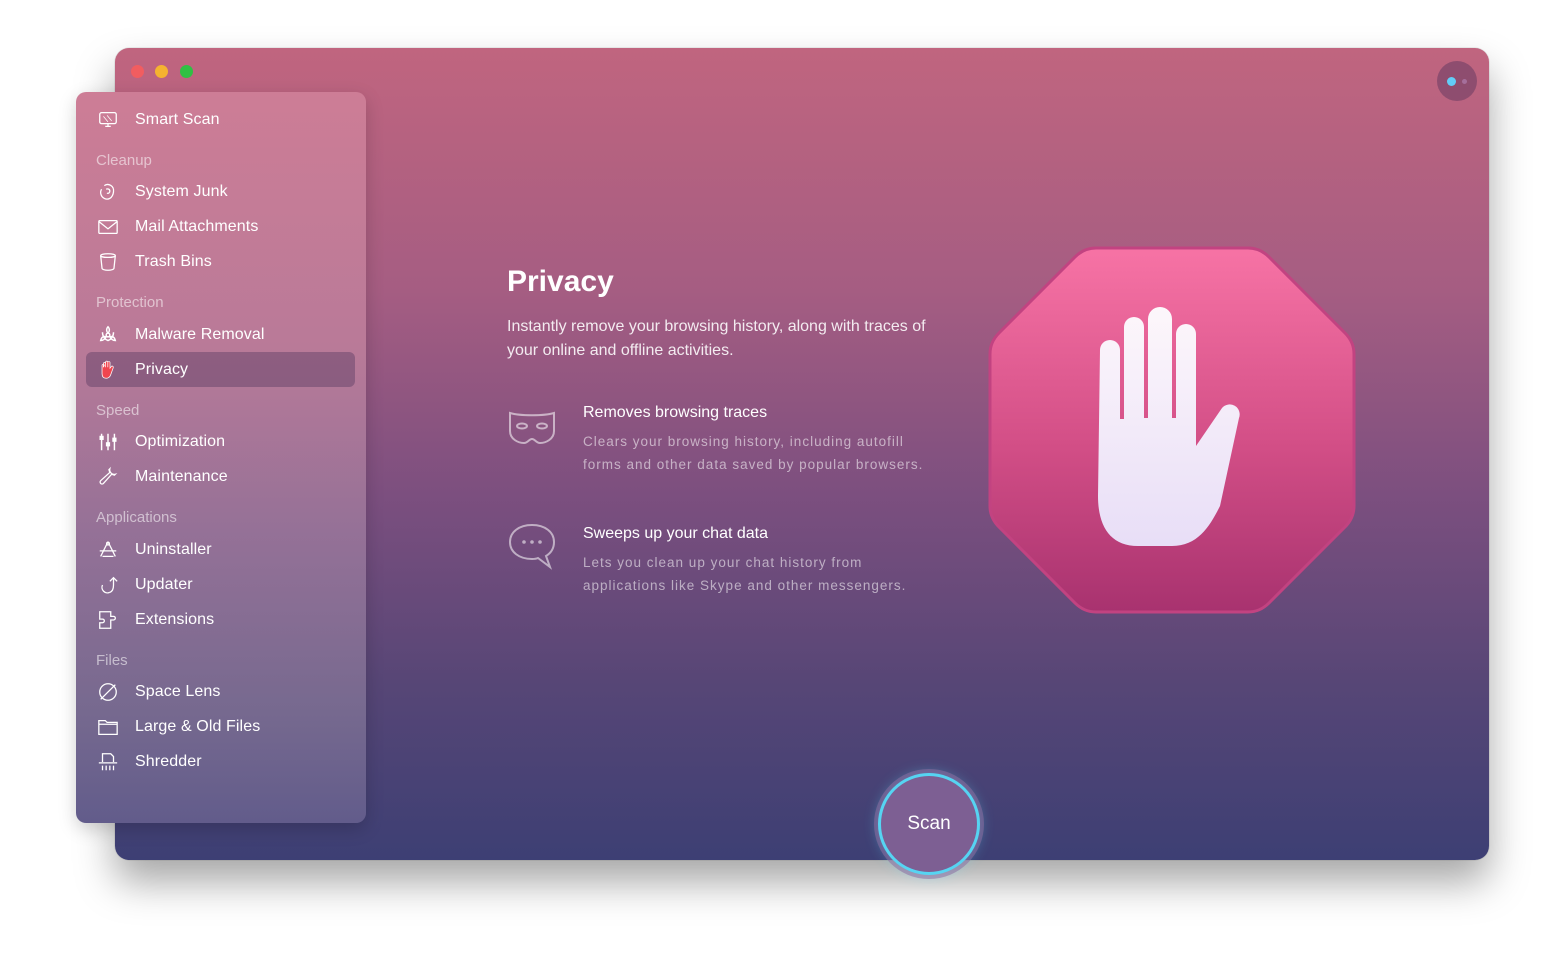 This screenshot has width=1560, height=954. I want to click on sidebar-item-space-lens: Space Lens, so click(220, 691).